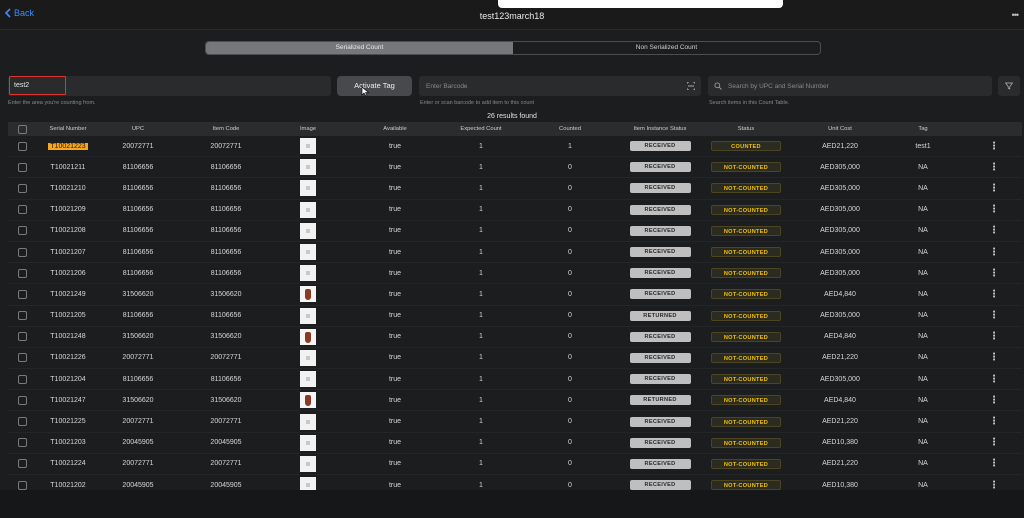 The height and width of the screenshot is (518, 1024). Describe the element at coordinates (850, 86) in the screenshot. I see `search-input: Search by UPC and Serial Number` at that location.